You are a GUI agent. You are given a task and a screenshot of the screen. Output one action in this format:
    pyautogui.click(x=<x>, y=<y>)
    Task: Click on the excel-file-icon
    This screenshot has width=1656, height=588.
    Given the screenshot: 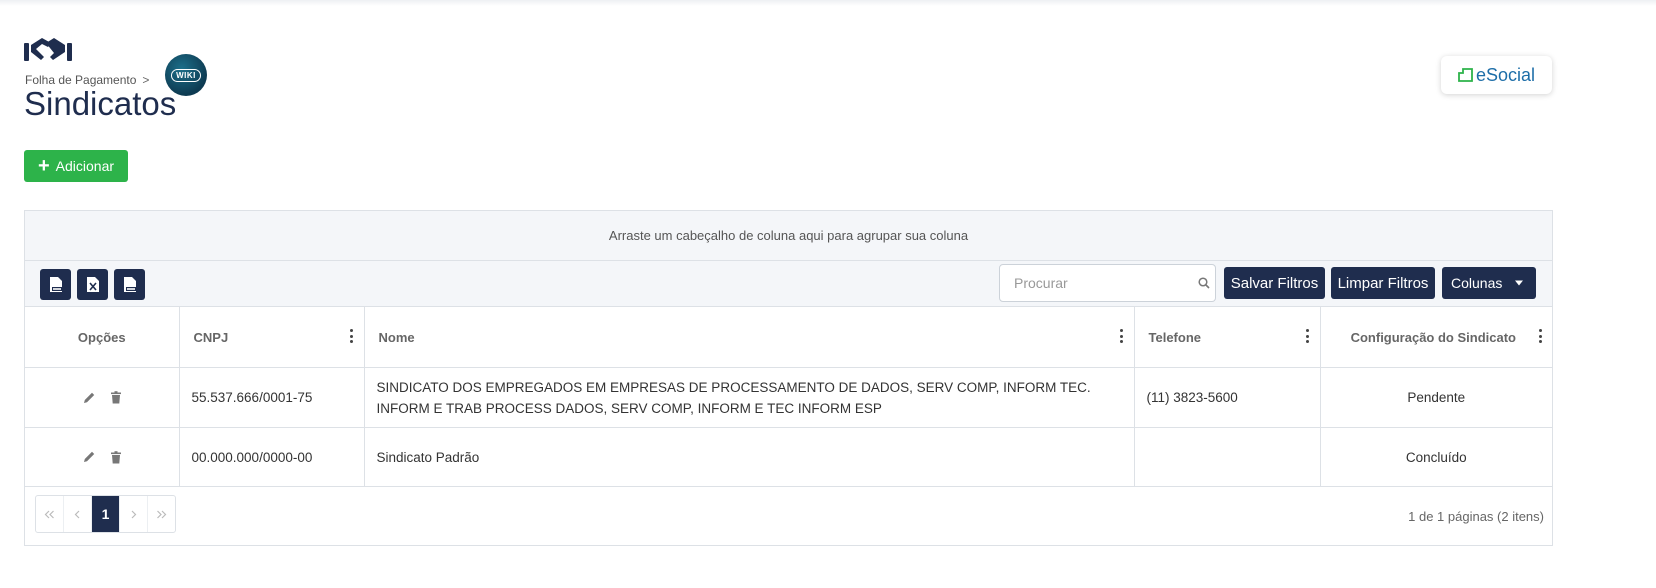 What is the action you would take?
    pyautogui.click(x=92, y=284)
    